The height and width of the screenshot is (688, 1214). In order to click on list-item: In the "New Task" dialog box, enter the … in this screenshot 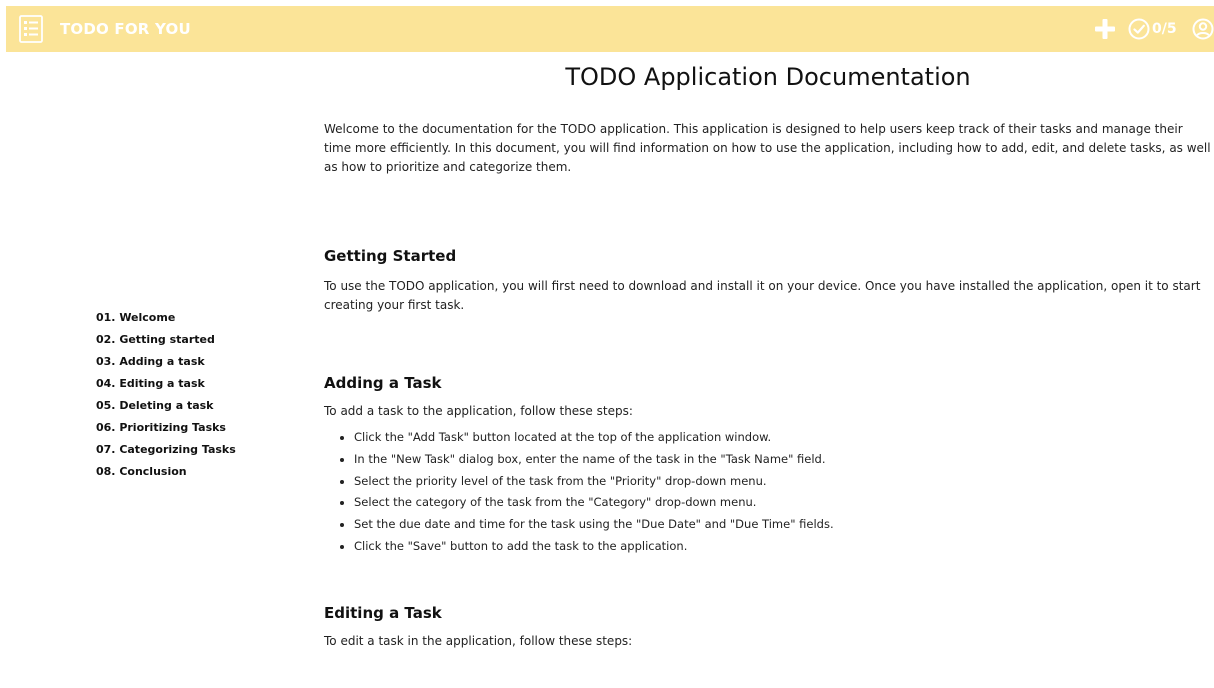, I will do `click(783, 460)`.